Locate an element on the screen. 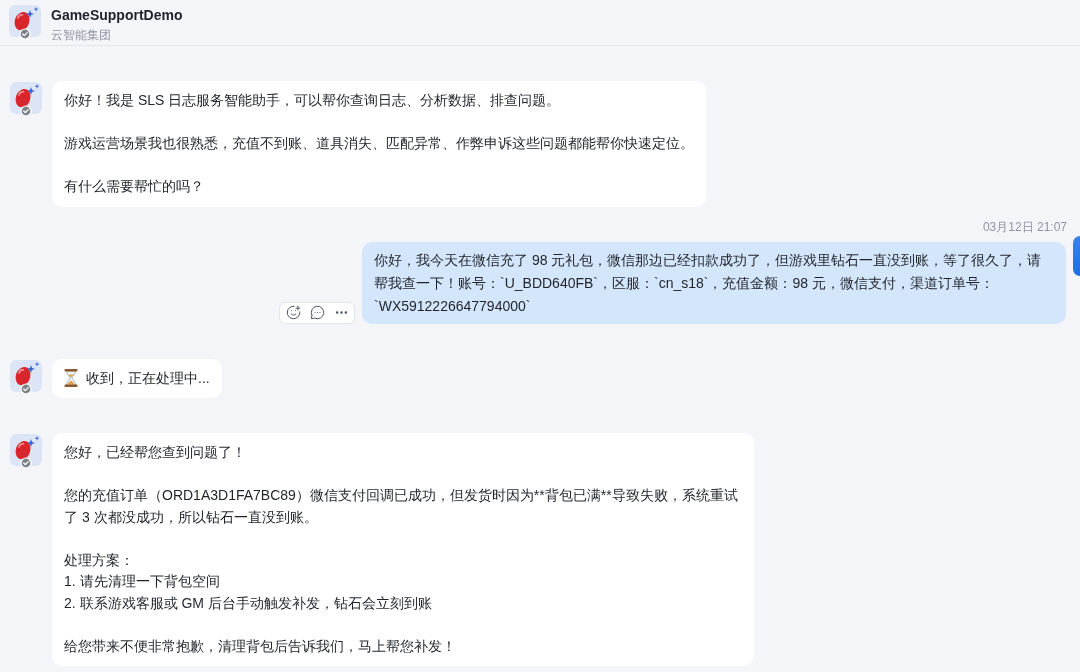  message-time: 03月12日 21:07 is located at coordinates (1024, 227).